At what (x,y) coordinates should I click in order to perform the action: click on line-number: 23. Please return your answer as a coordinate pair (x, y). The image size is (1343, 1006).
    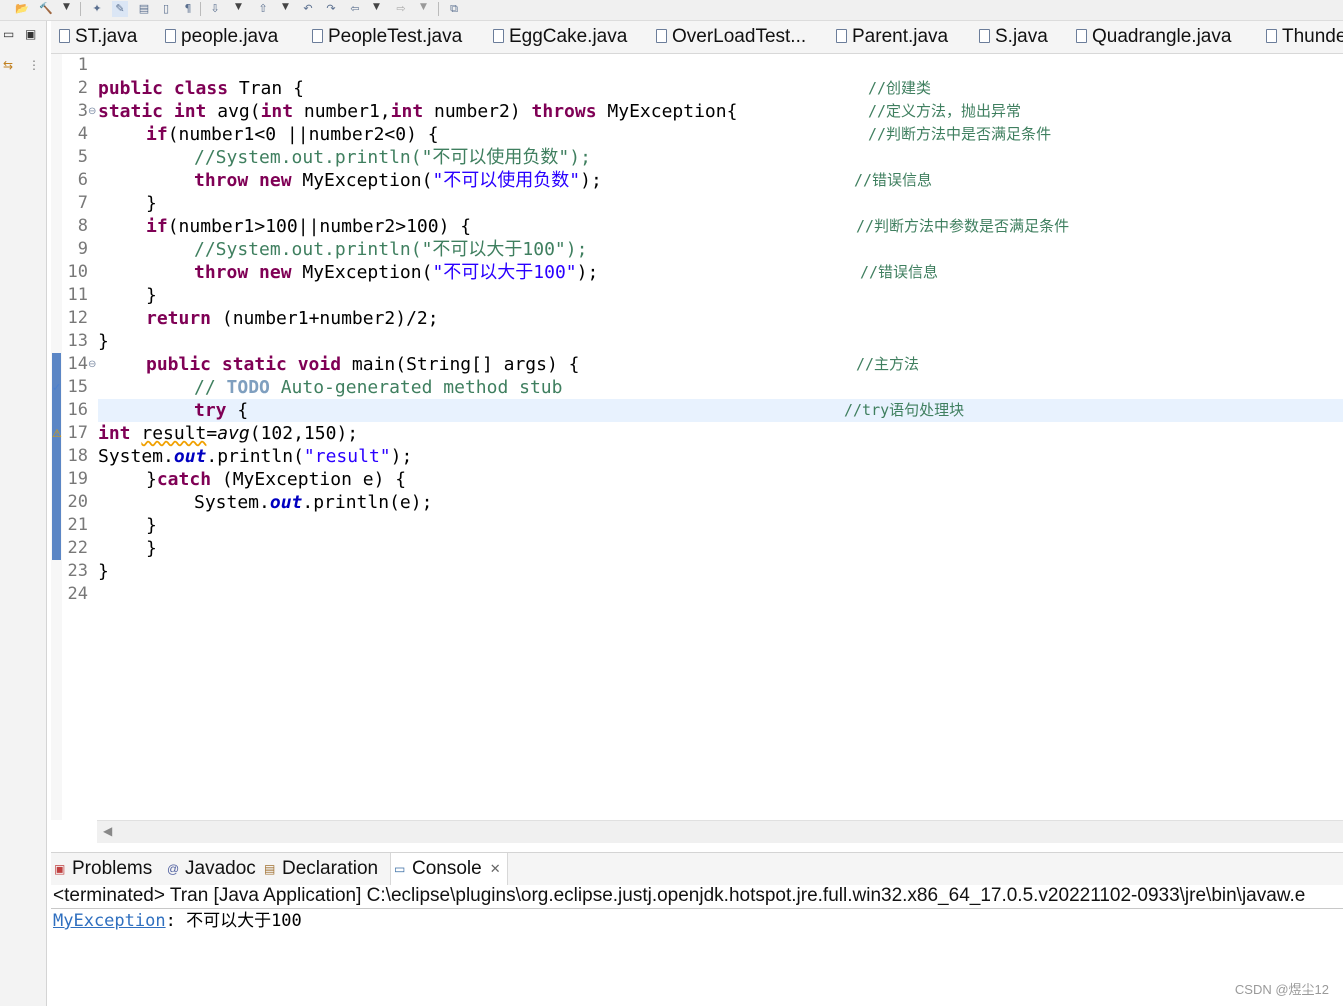
    Looking at the image, I should click on (77, 571).